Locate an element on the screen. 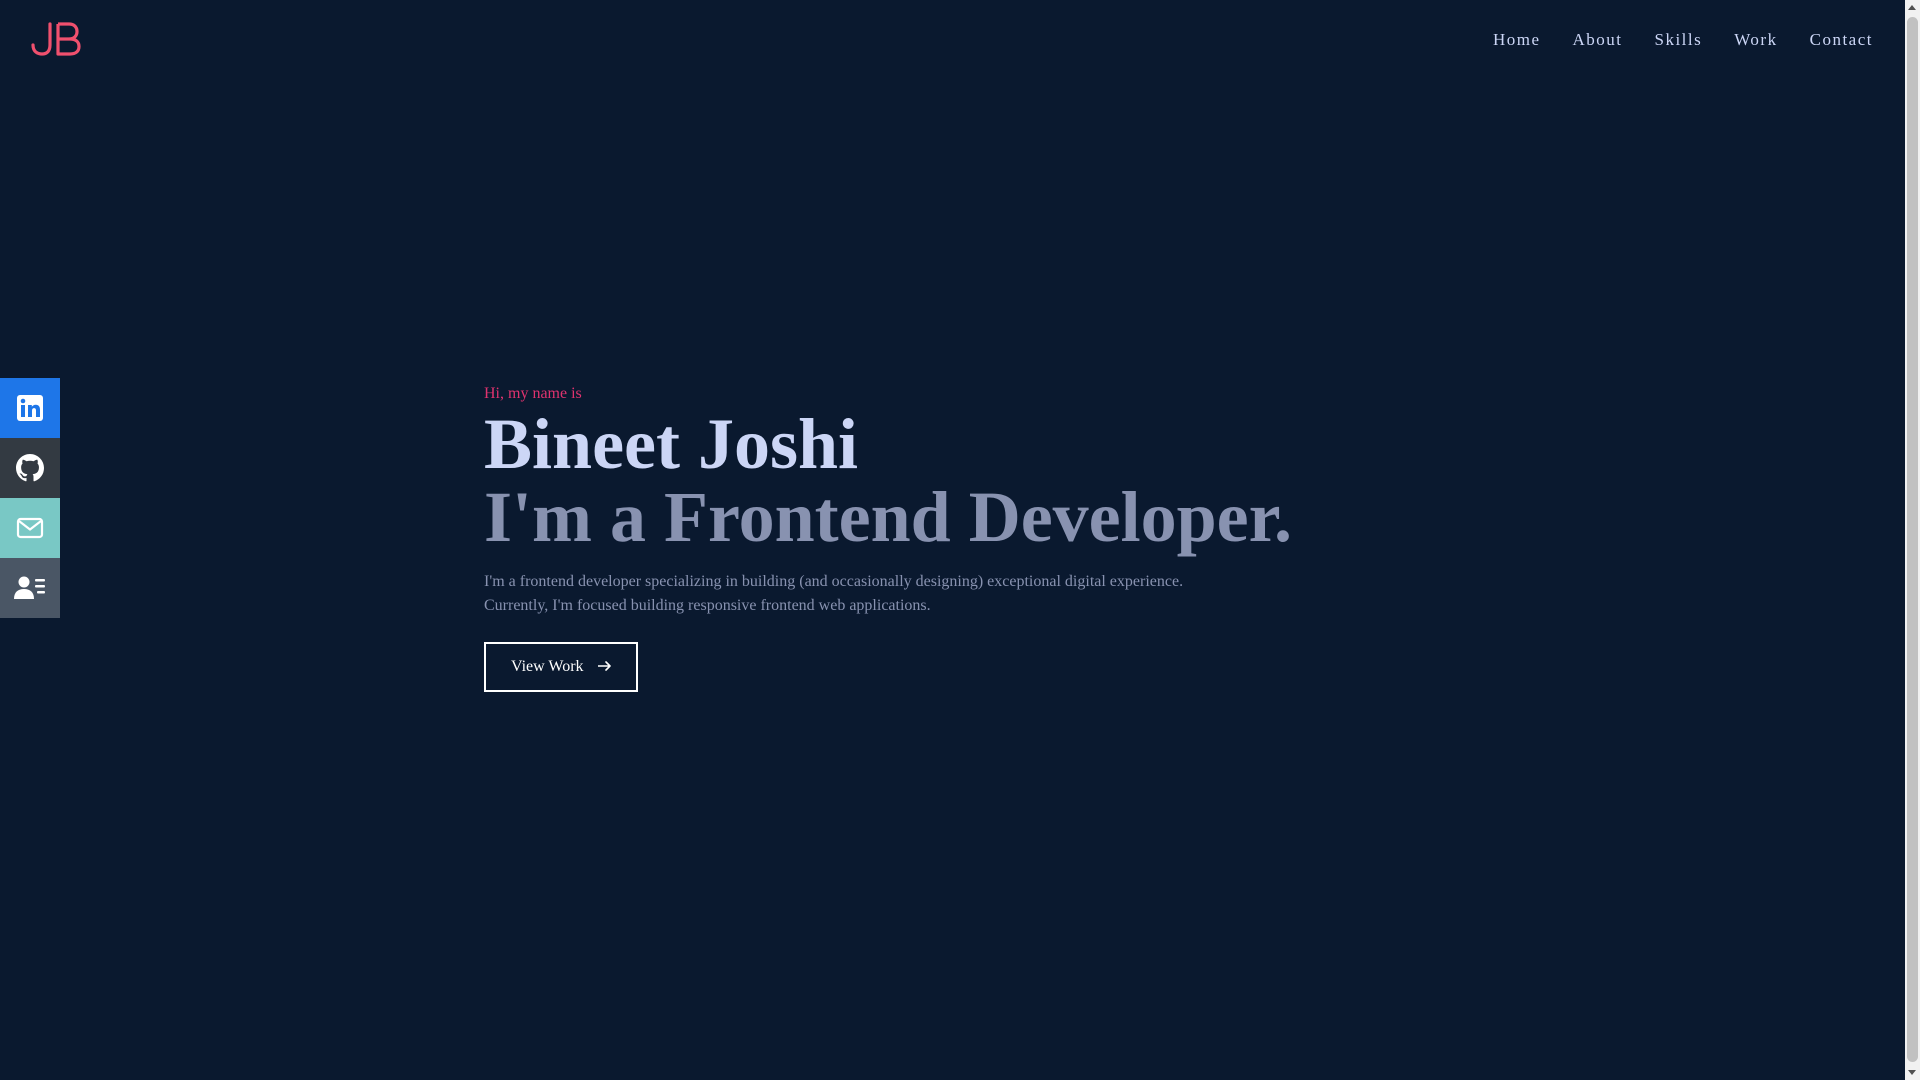  github-icon is located at coordinates (30, 468).